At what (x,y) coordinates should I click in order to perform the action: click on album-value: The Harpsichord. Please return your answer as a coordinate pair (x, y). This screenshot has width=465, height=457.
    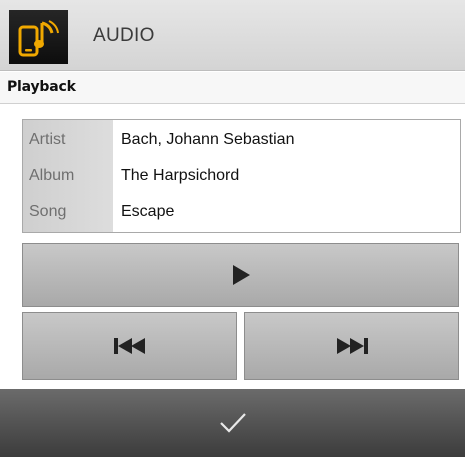
    Looking at the image, I should click on (180, 175).